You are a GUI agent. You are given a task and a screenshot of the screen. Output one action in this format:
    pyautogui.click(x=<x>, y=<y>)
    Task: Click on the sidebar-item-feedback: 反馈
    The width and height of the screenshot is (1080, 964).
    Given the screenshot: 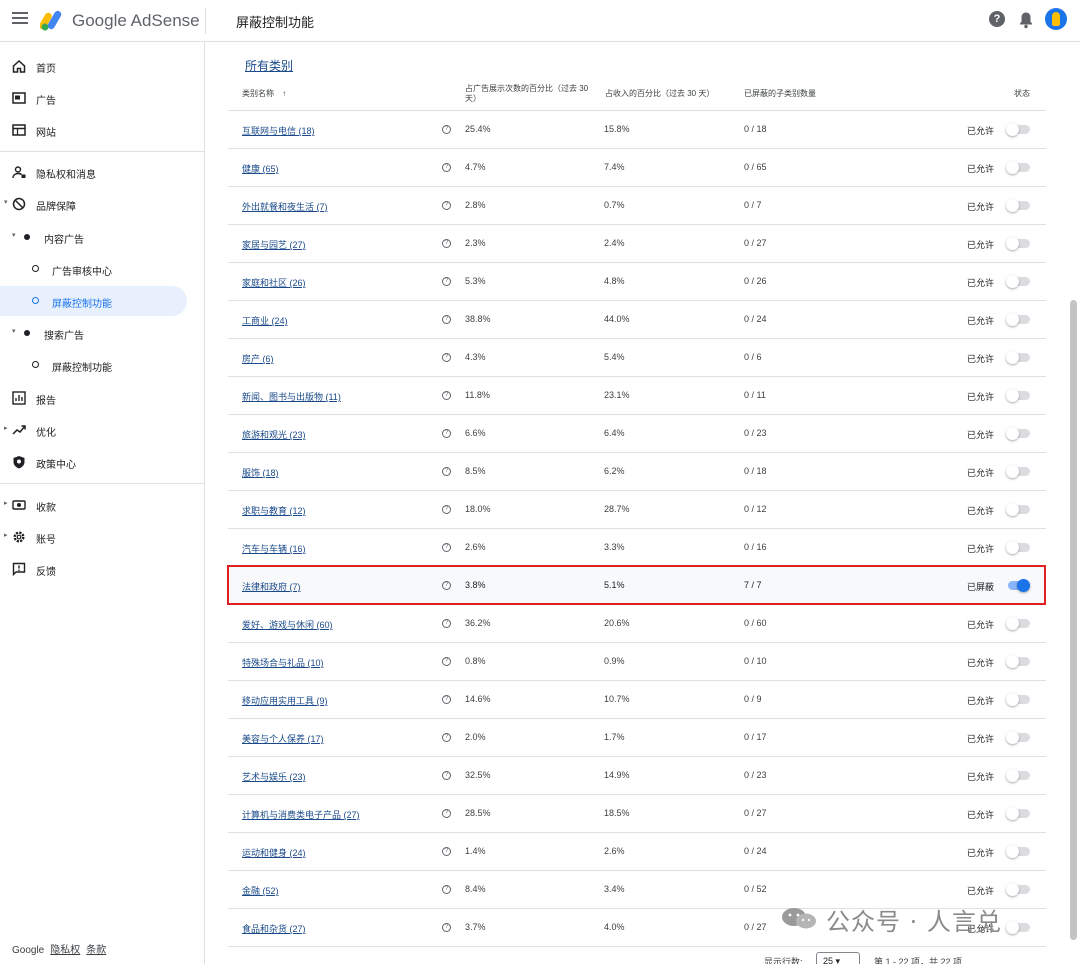 What is the action you would take?
    pyautogui.click(x=102, y=569)
    